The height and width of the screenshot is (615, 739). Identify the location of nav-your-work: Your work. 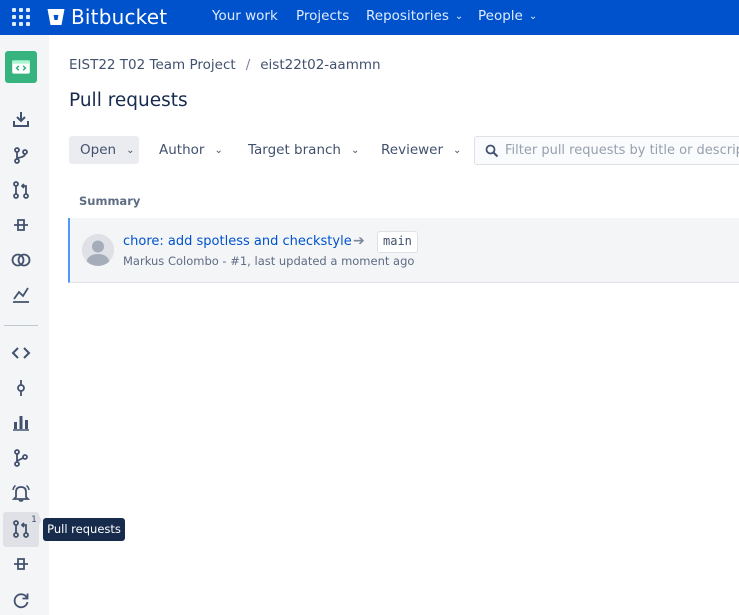
(245, 16).